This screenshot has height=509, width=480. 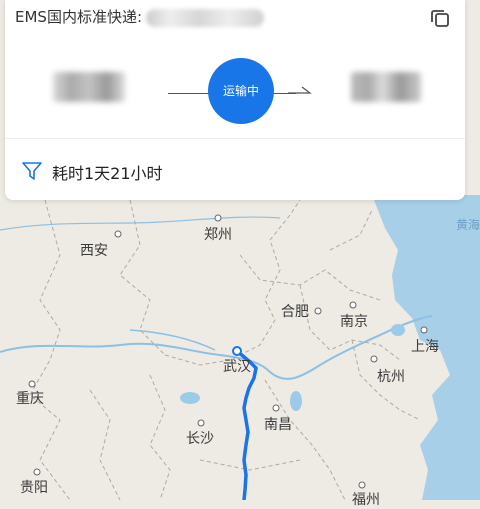 I want to click on tracking-number-row: EMS国内标准快递:, so click(x=139, y=16).